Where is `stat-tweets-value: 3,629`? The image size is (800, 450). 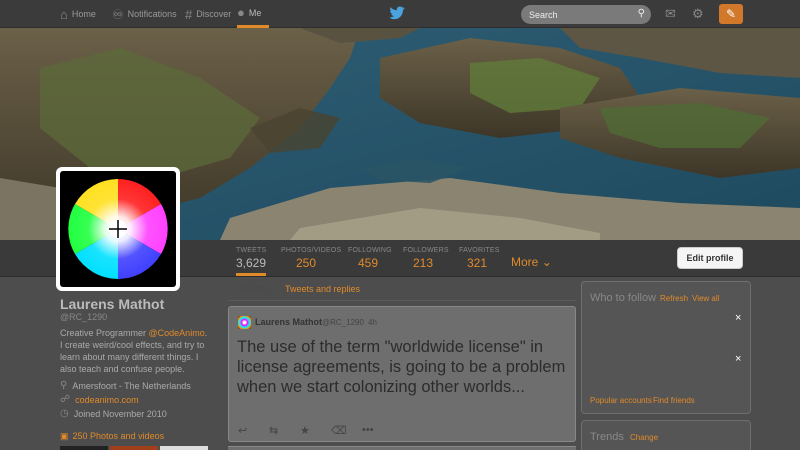 stat-tweets-value: 3,629 is located at coordinates (251, 263).